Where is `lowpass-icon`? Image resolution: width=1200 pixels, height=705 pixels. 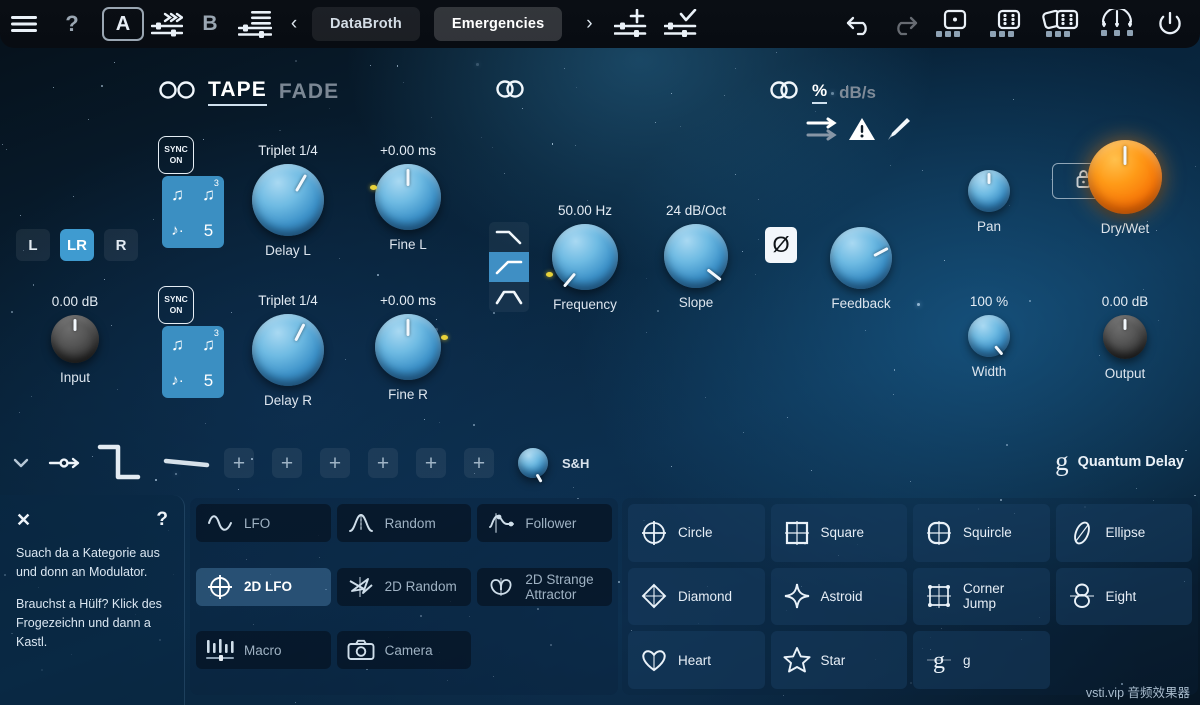
lowpass-icon is located at coordinates (509, 237).